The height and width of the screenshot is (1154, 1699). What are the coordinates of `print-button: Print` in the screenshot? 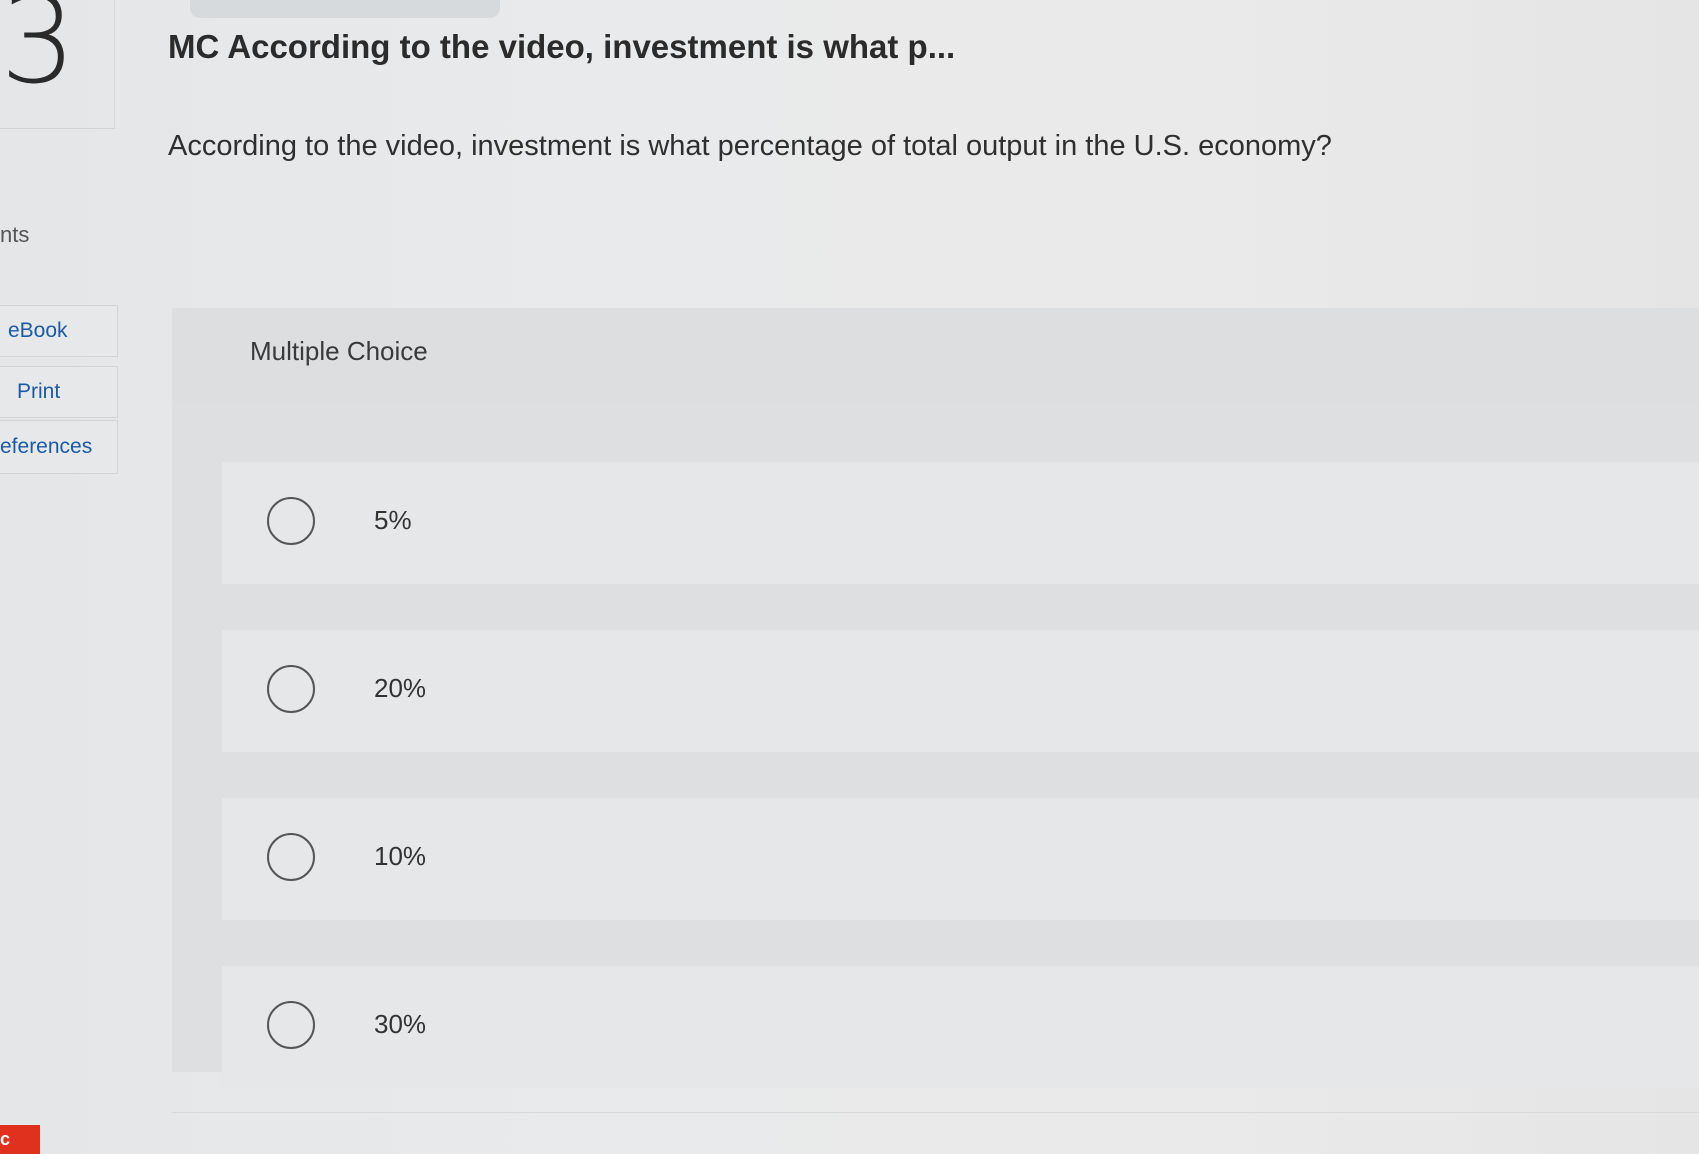 It's located at (59, 392).